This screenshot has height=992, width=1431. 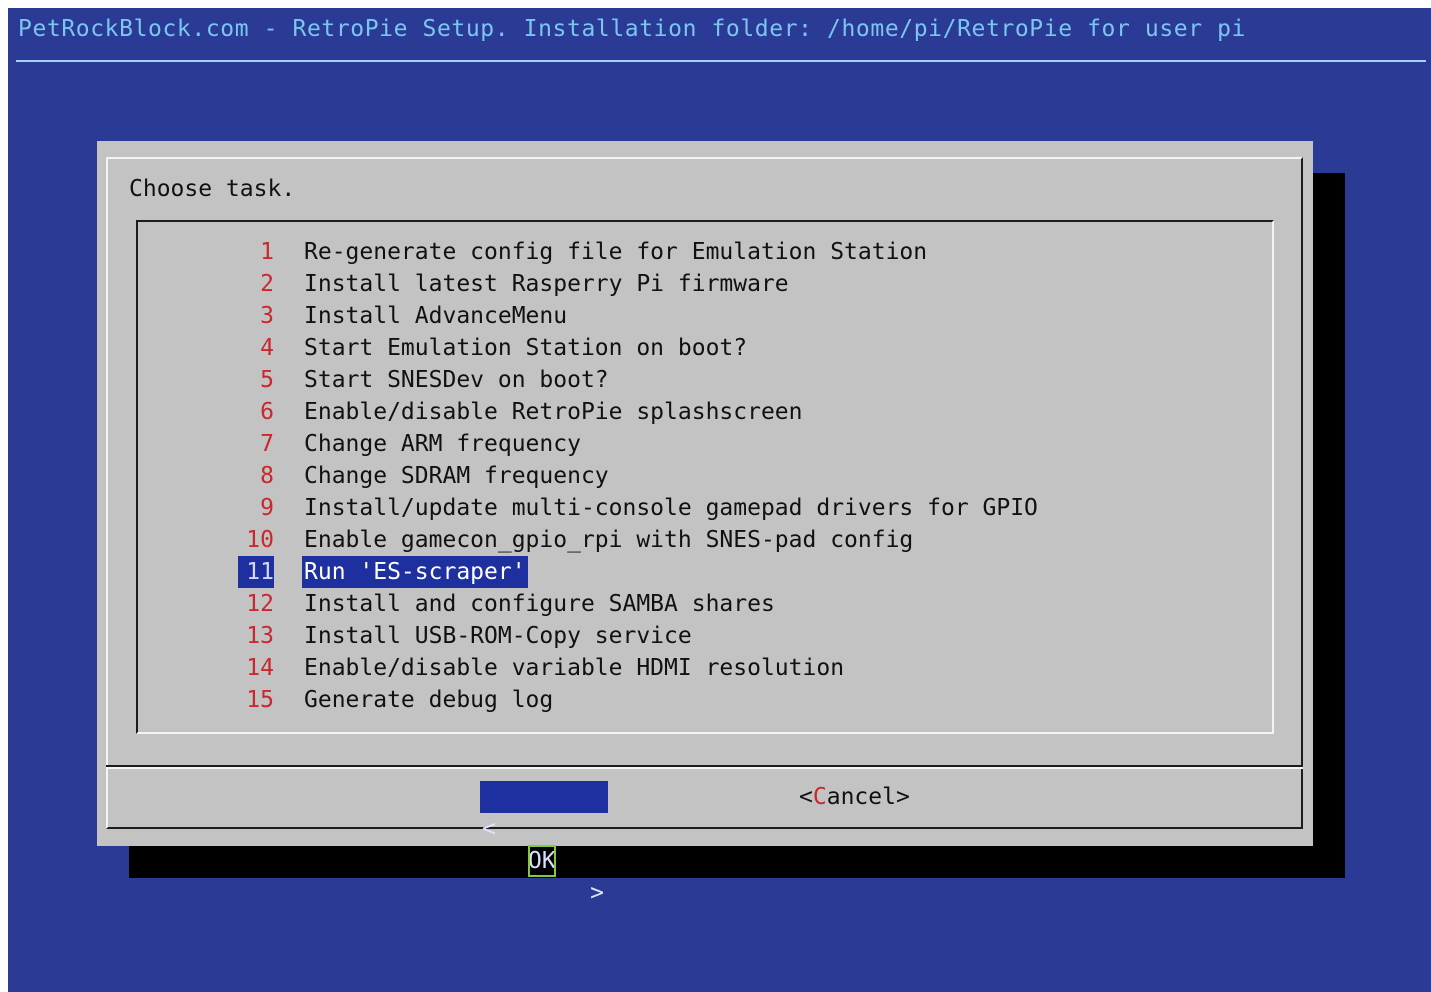 I want to click on dialog-prompt: Choose task., so click(x=212, y=189).